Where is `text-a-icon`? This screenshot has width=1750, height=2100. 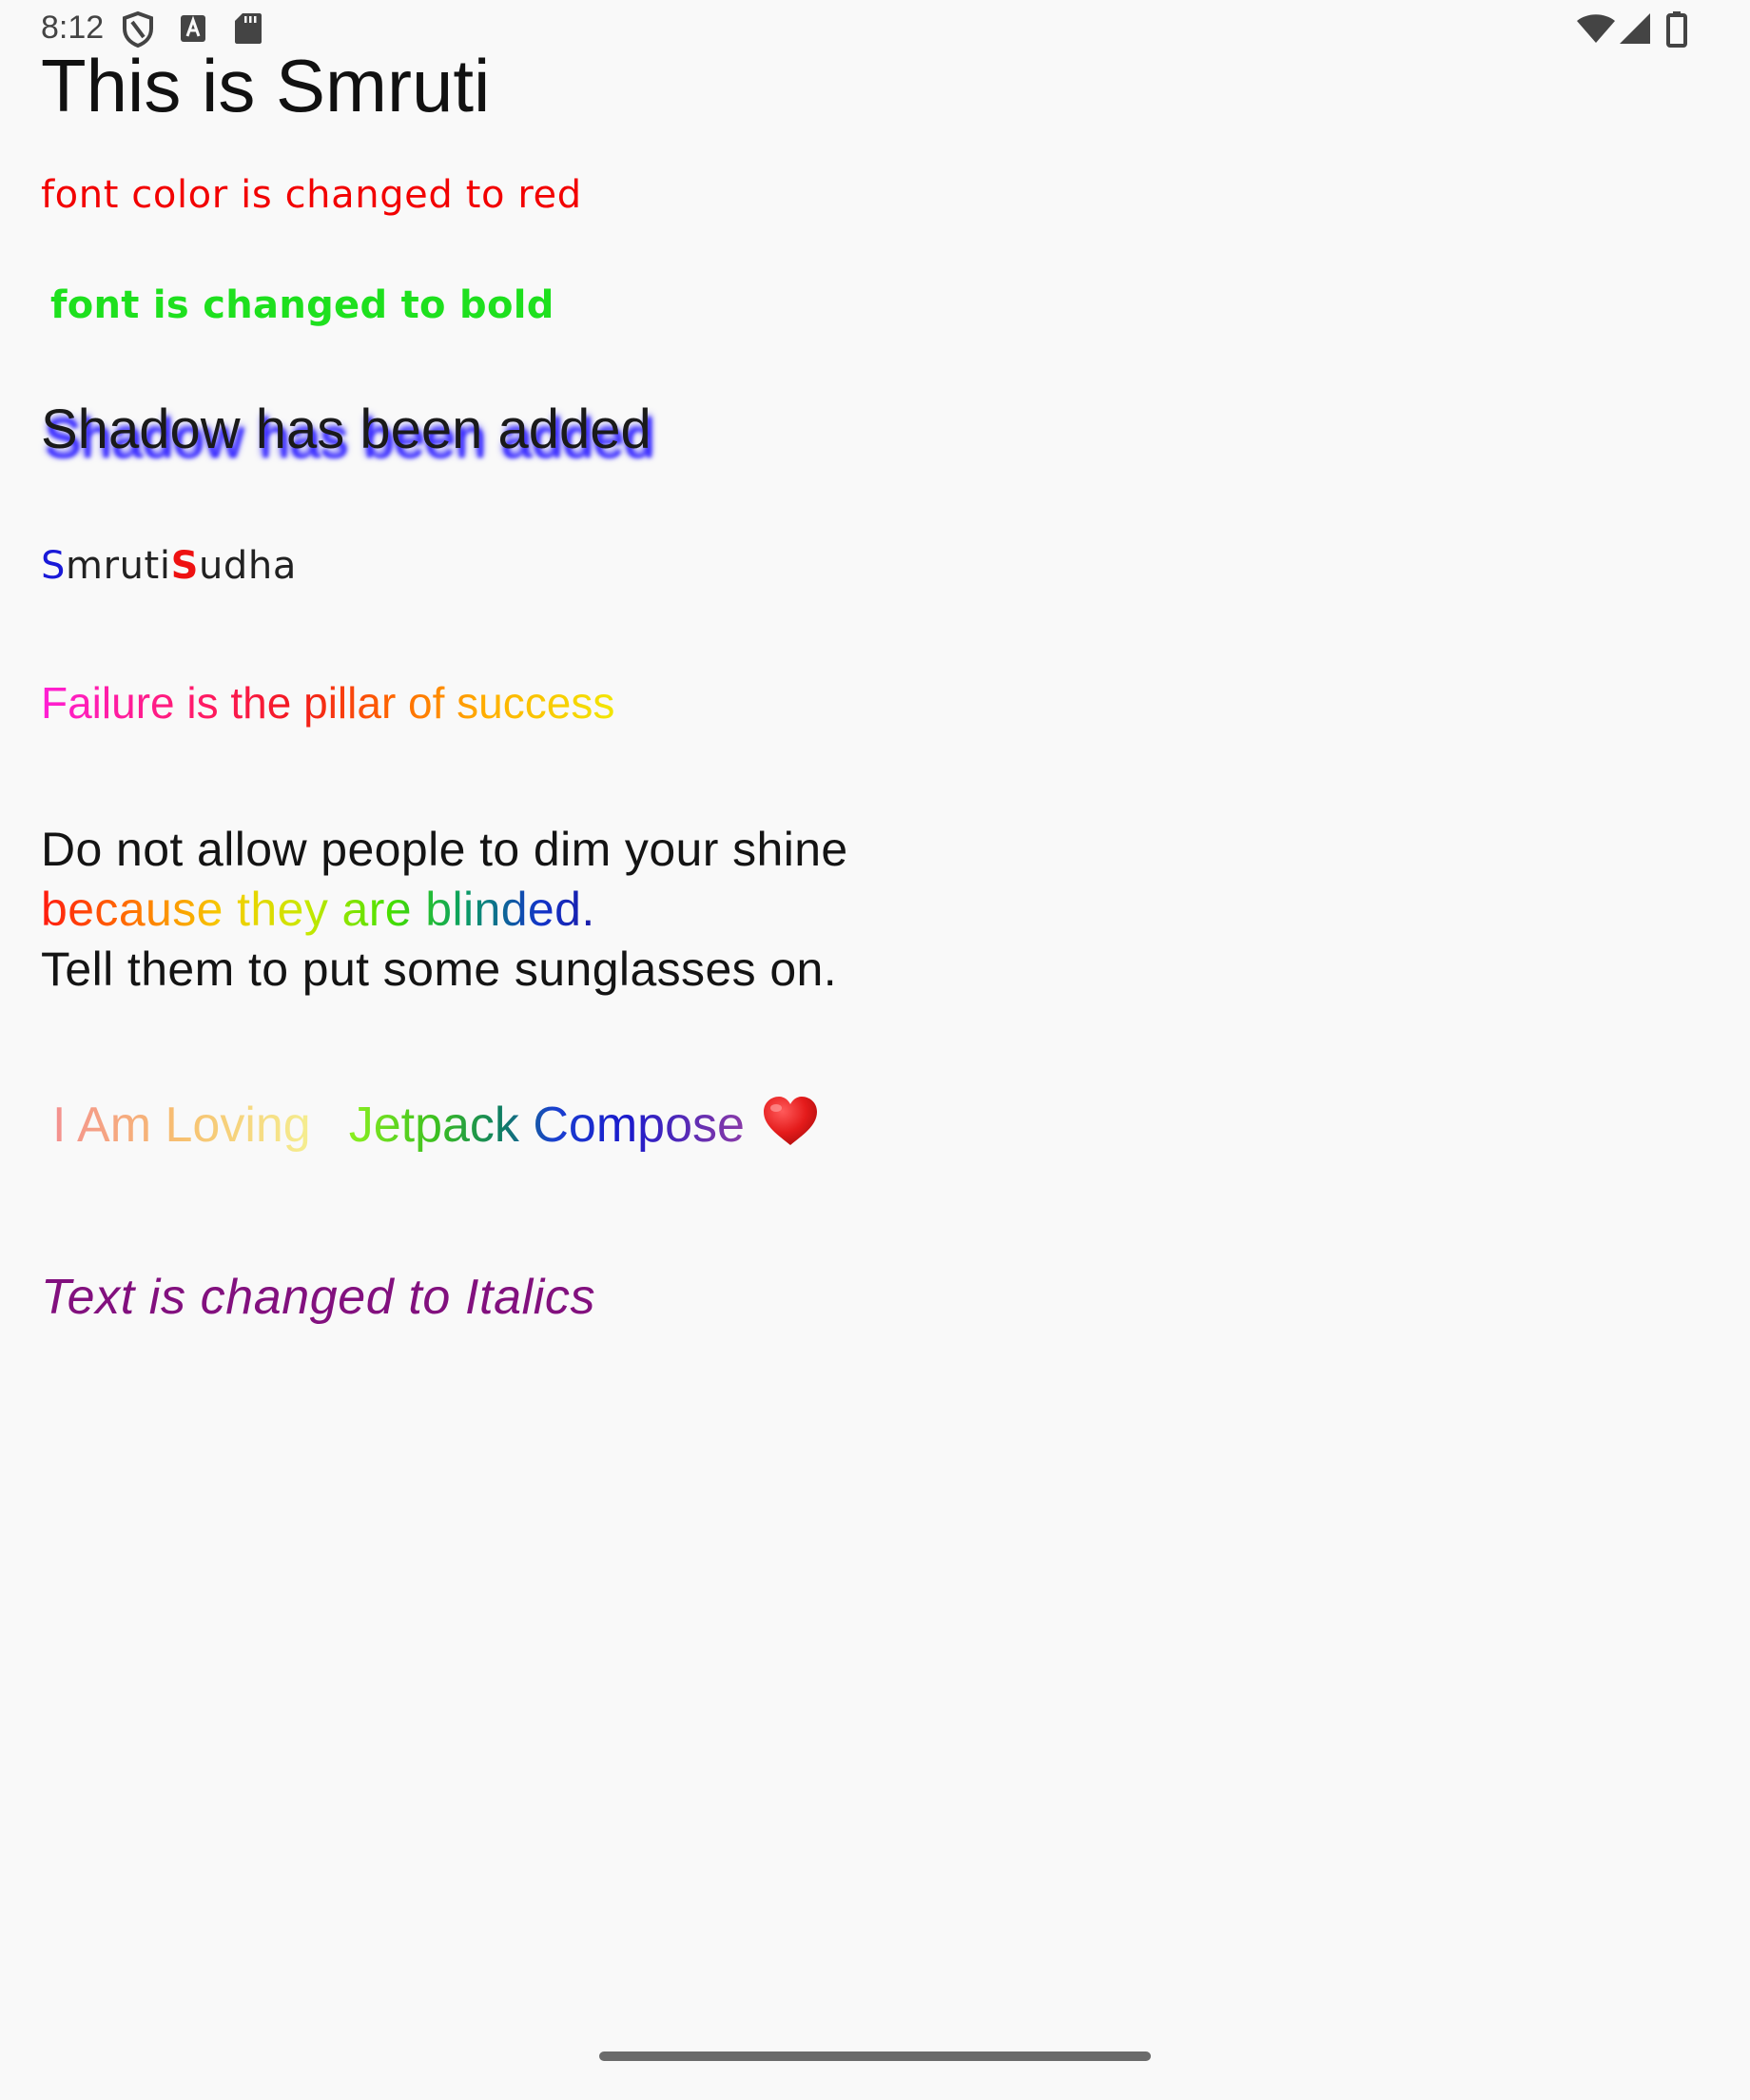 text-a-icon is located at coordinates (193, 28).